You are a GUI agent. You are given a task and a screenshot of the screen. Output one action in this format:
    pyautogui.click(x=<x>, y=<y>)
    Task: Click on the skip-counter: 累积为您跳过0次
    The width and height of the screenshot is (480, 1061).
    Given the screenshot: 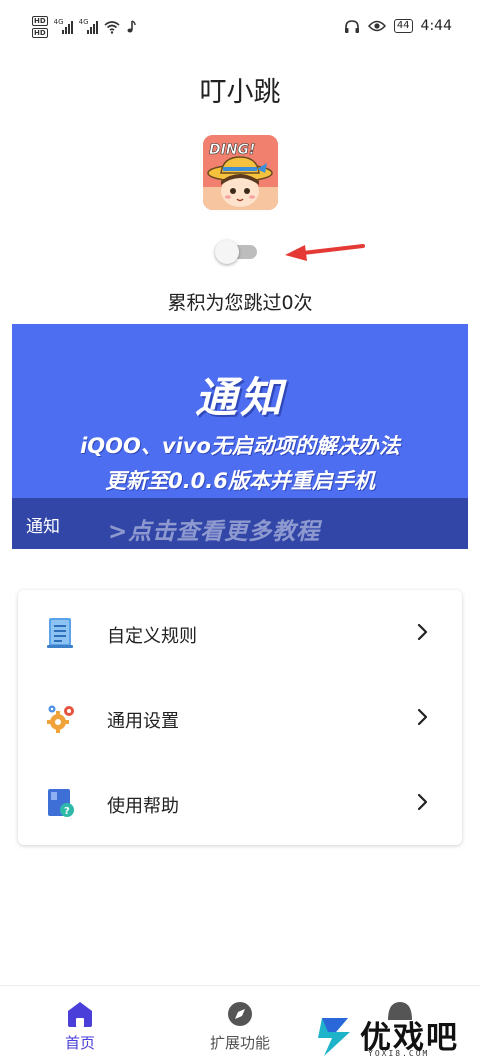 What is the action you would take?
    pyautogui.click(x=240, y=303)
    